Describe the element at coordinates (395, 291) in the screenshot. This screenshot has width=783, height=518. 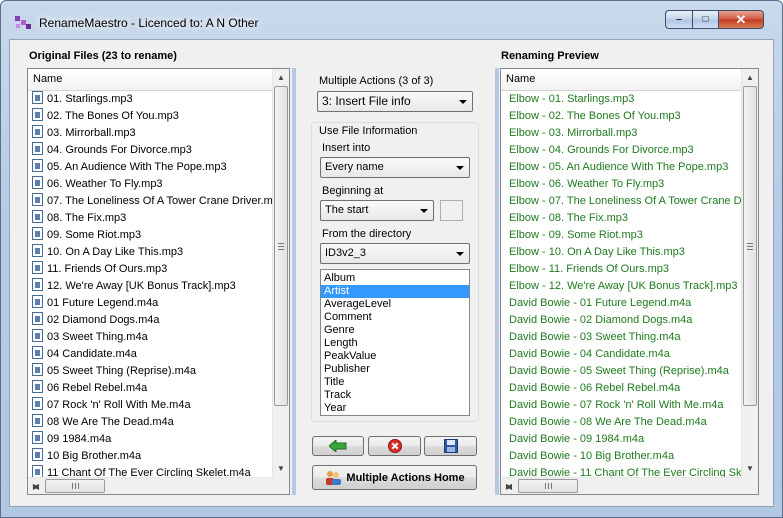
I see `field-item: Artist` at that location.